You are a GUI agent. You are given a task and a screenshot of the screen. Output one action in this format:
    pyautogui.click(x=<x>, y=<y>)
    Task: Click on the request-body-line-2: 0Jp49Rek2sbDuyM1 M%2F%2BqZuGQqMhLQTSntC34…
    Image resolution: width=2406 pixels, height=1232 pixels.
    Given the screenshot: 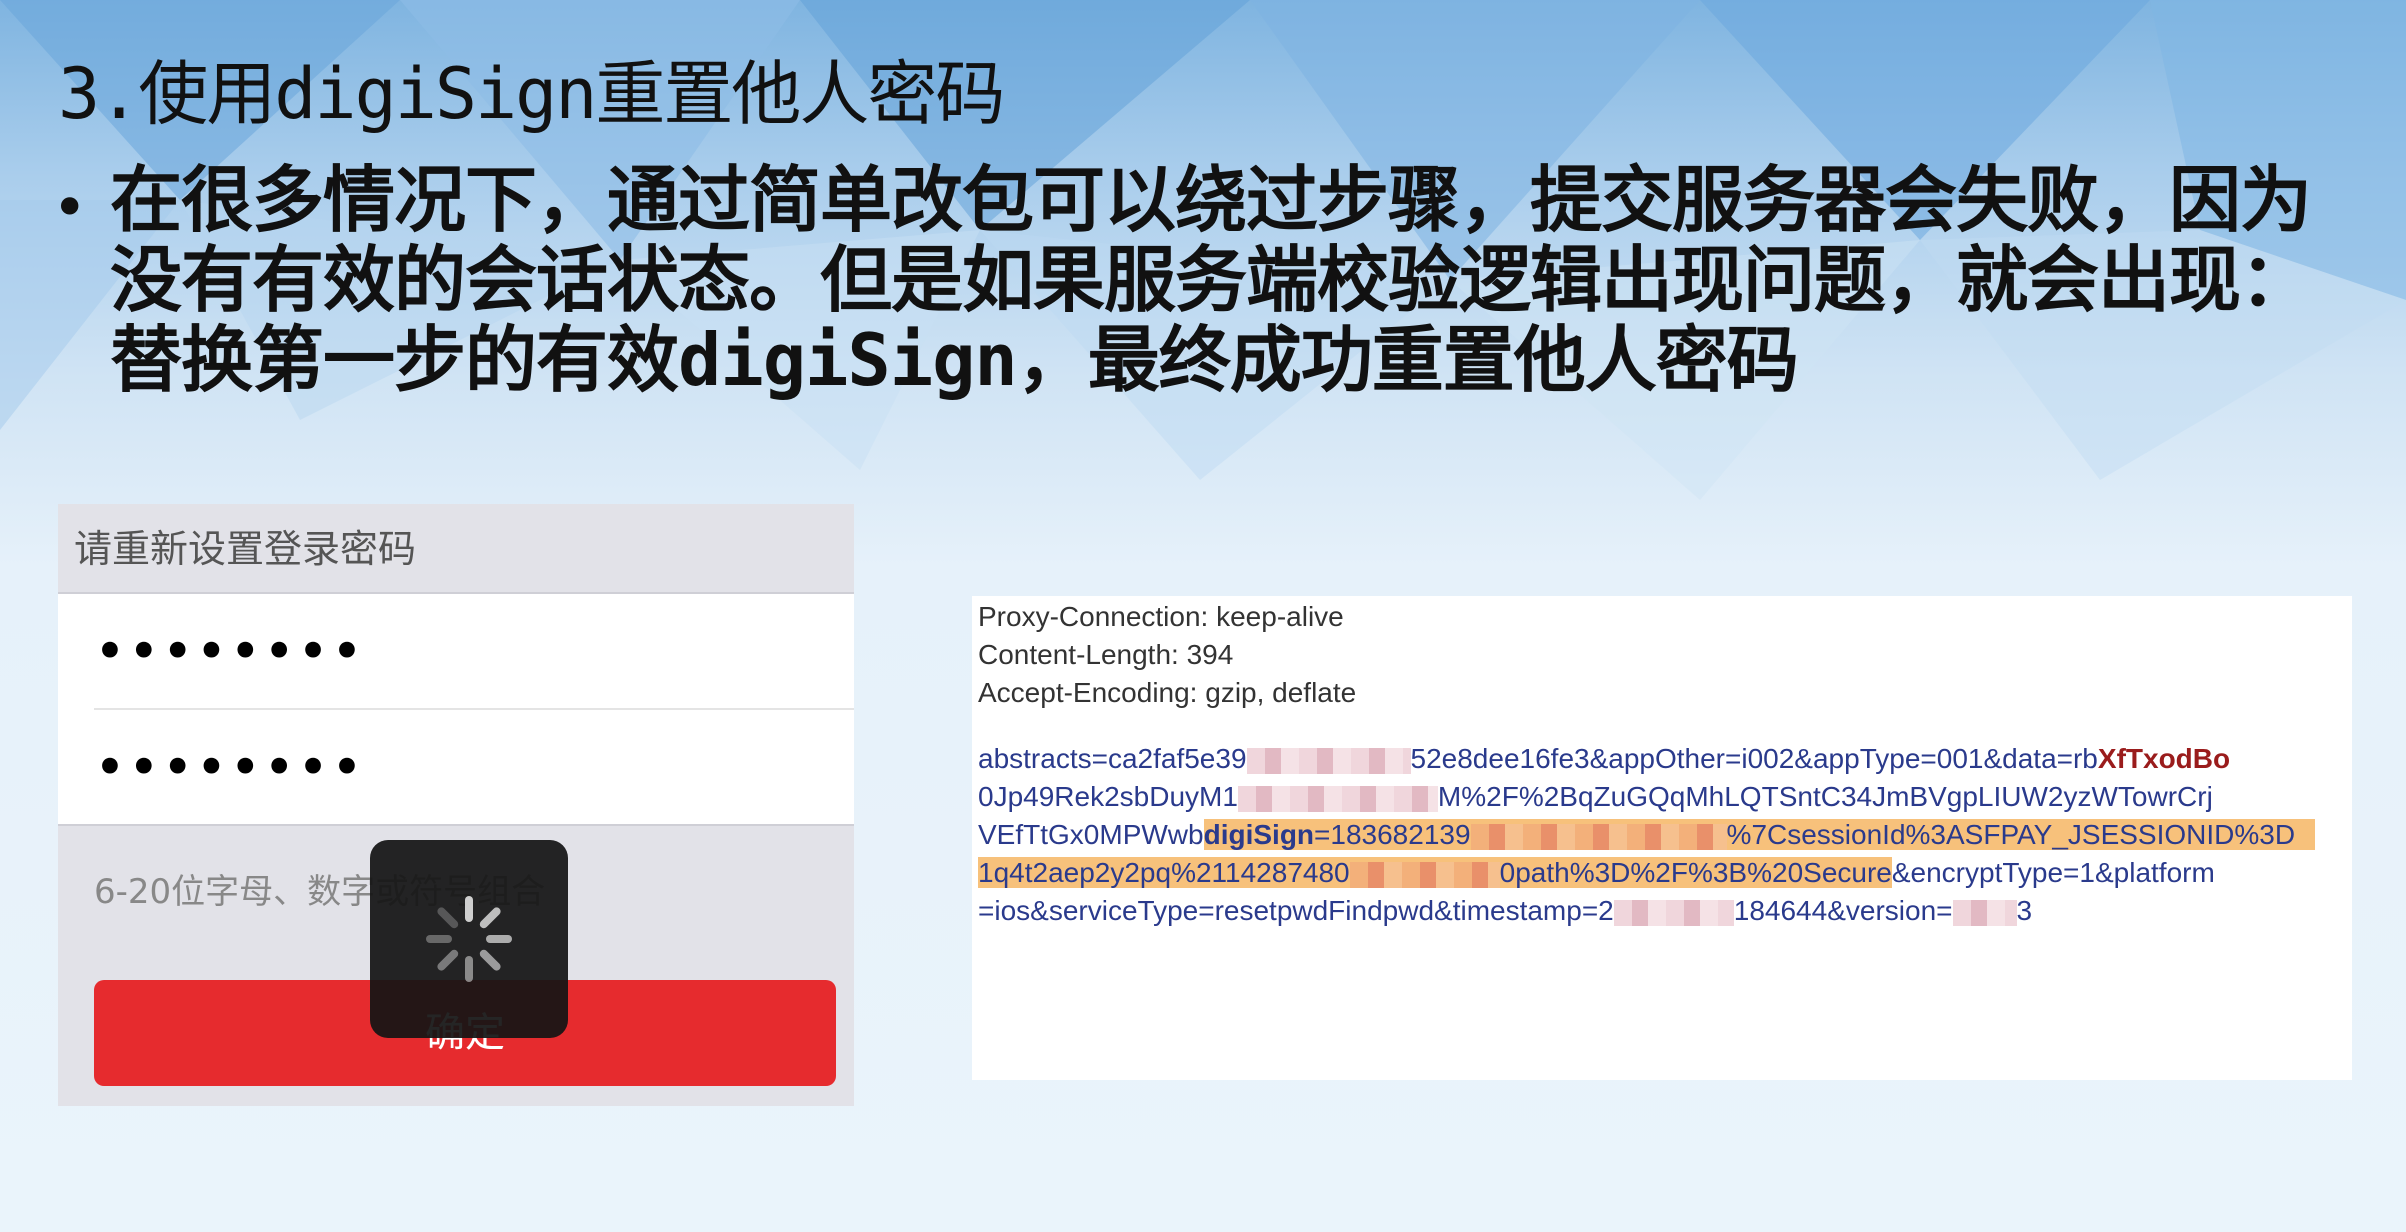 What is the action you would take?
    pyautogui.click(x=1595, y=797)
    